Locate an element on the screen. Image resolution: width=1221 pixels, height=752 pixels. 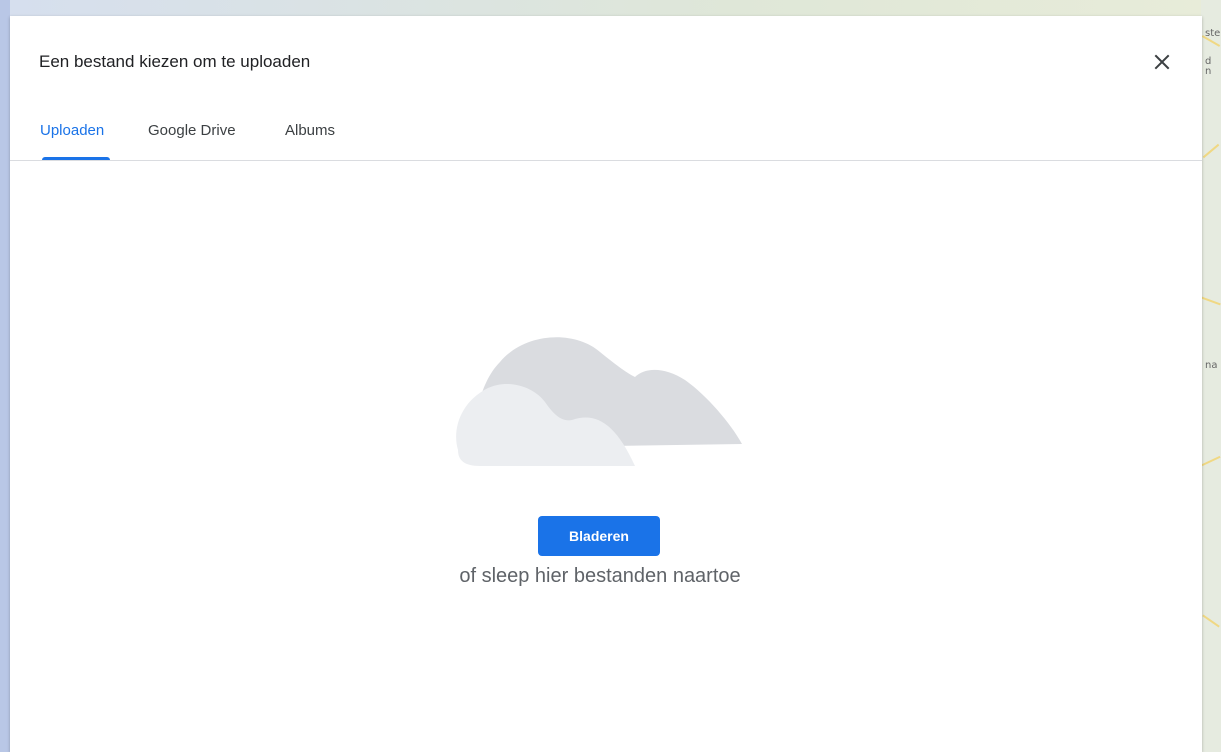
close-button is located at coordinates (1162, 62).